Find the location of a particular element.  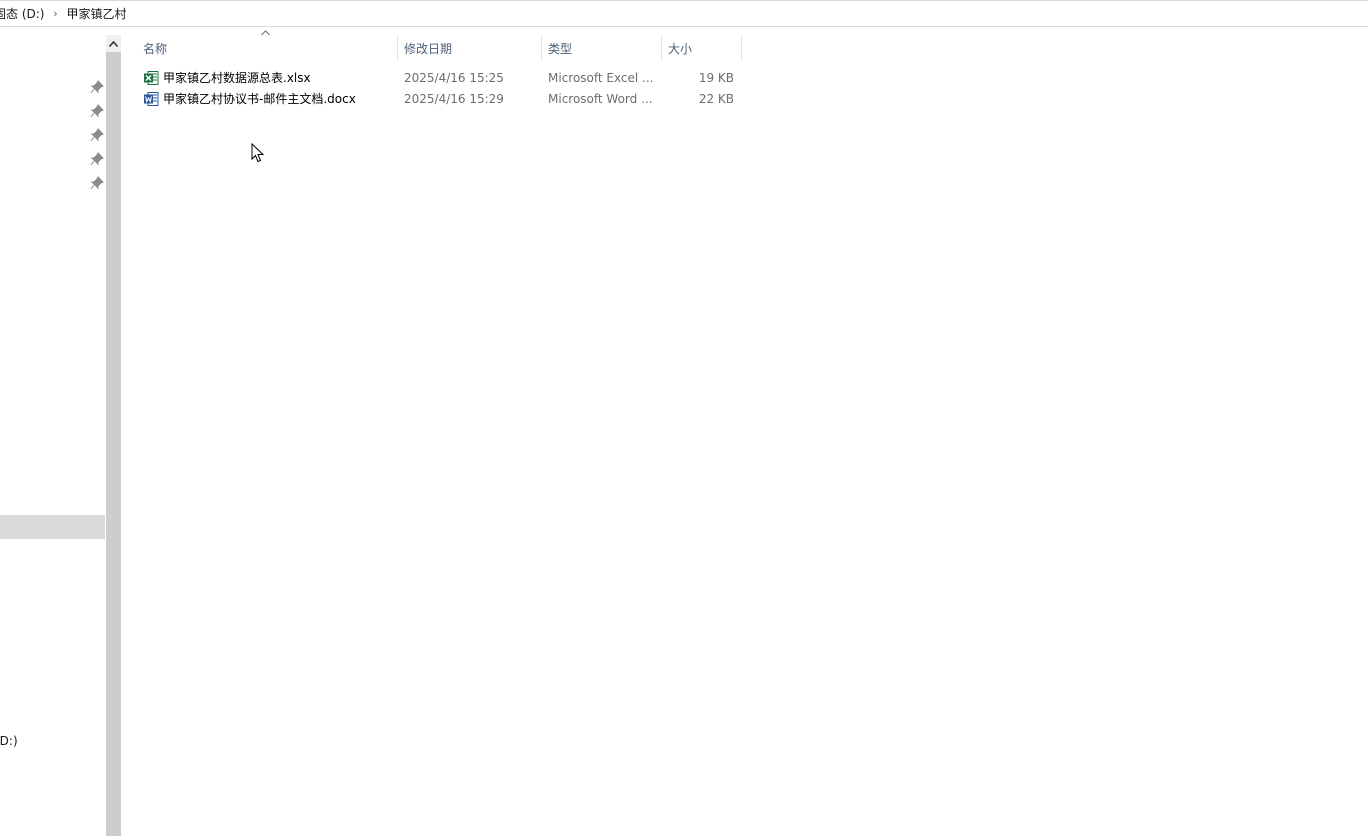

navigation-pane: (D:) is located at coordinates (53, 431).